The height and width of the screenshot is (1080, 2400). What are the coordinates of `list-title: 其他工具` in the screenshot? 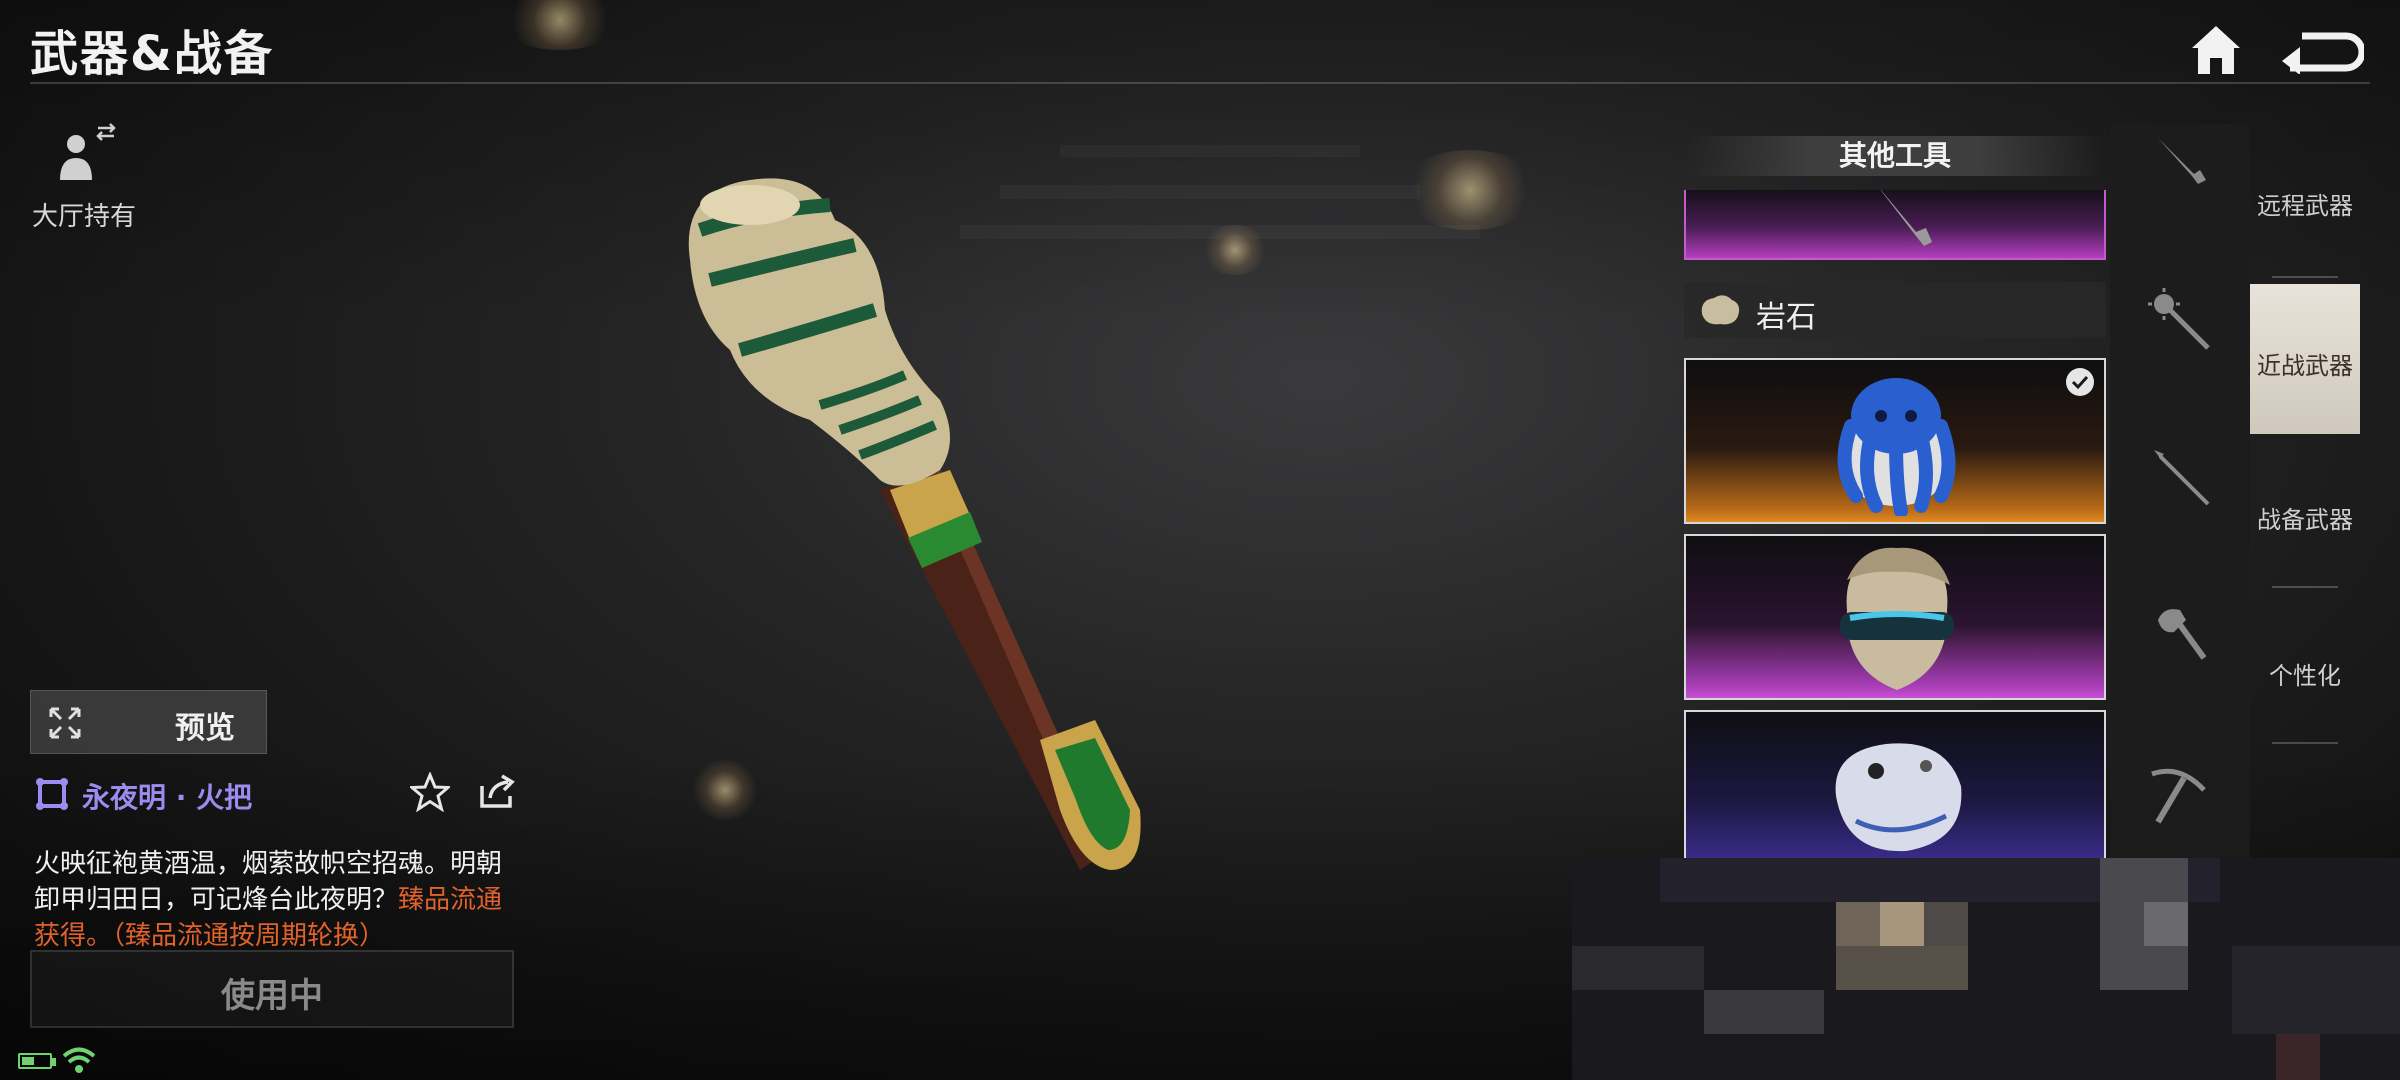 It's located at (1894, 155).